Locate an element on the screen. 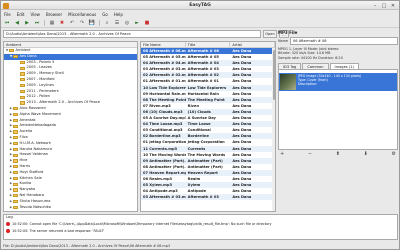  tab-common: Common is located at coordinates (315, 65).